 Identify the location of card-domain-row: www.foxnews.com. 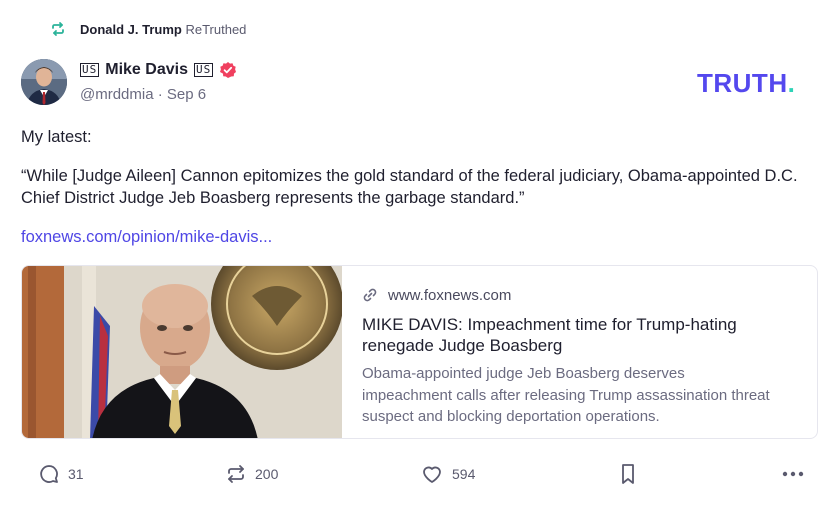
(579, 295).